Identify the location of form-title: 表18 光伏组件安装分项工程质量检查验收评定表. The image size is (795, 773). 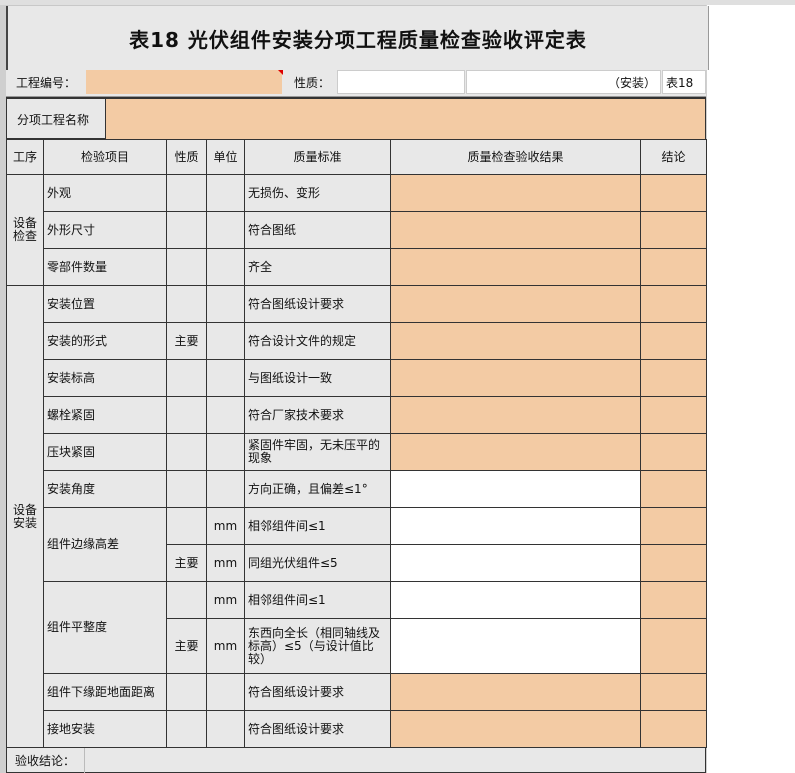
(357, 38).